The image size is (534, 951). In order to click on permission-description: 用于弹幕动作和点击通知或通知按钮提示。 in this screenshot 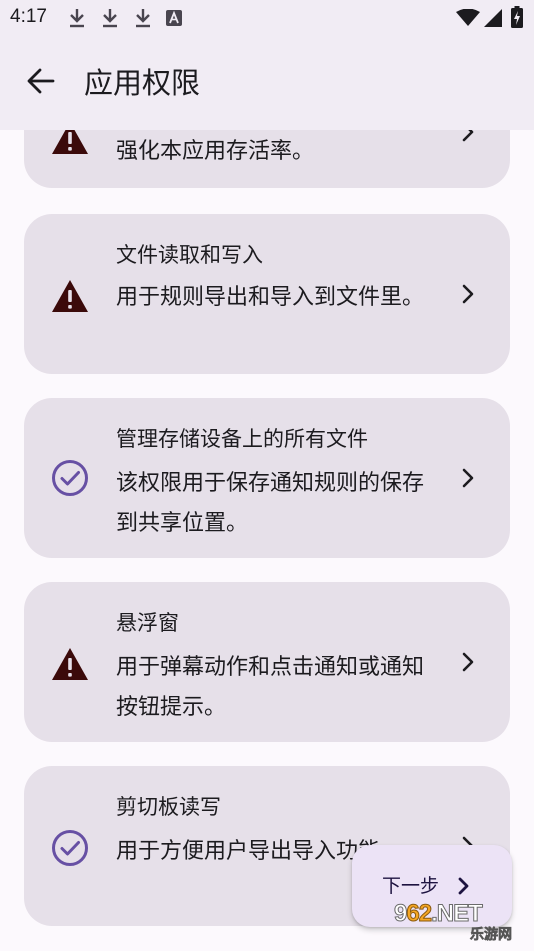, I will do `click(270, 687)`.